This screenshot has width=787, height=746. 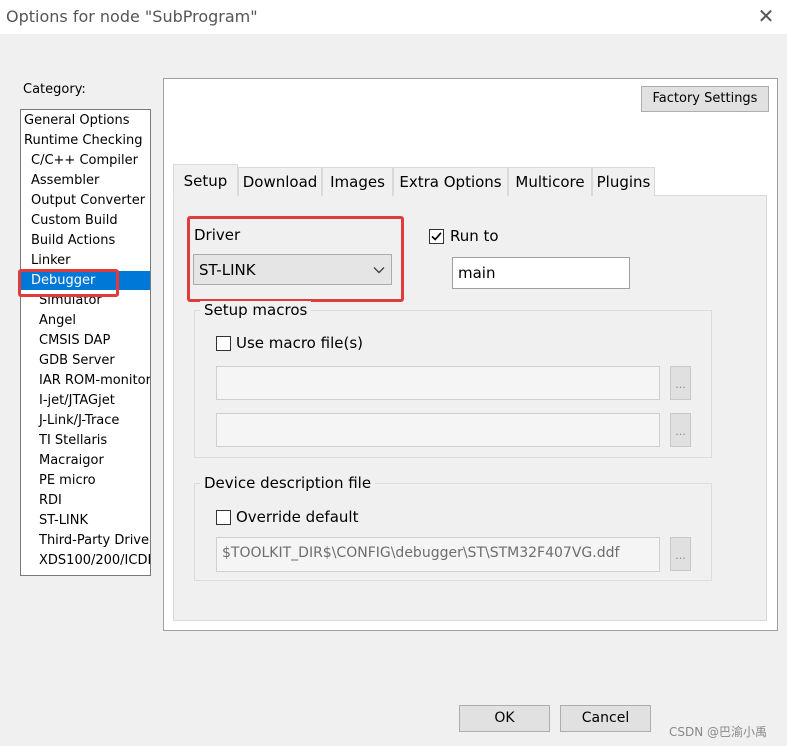 I want to click on setup-macros-title: Setup macros, so click(x=256, y=310).